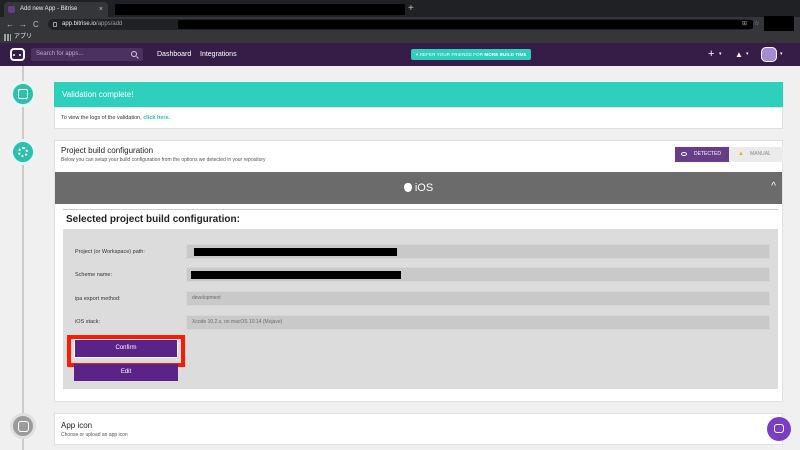  Describe the element at coordinates (720, 54) in the screenshot. I see `plus-caret-icon: ▾` at that location.